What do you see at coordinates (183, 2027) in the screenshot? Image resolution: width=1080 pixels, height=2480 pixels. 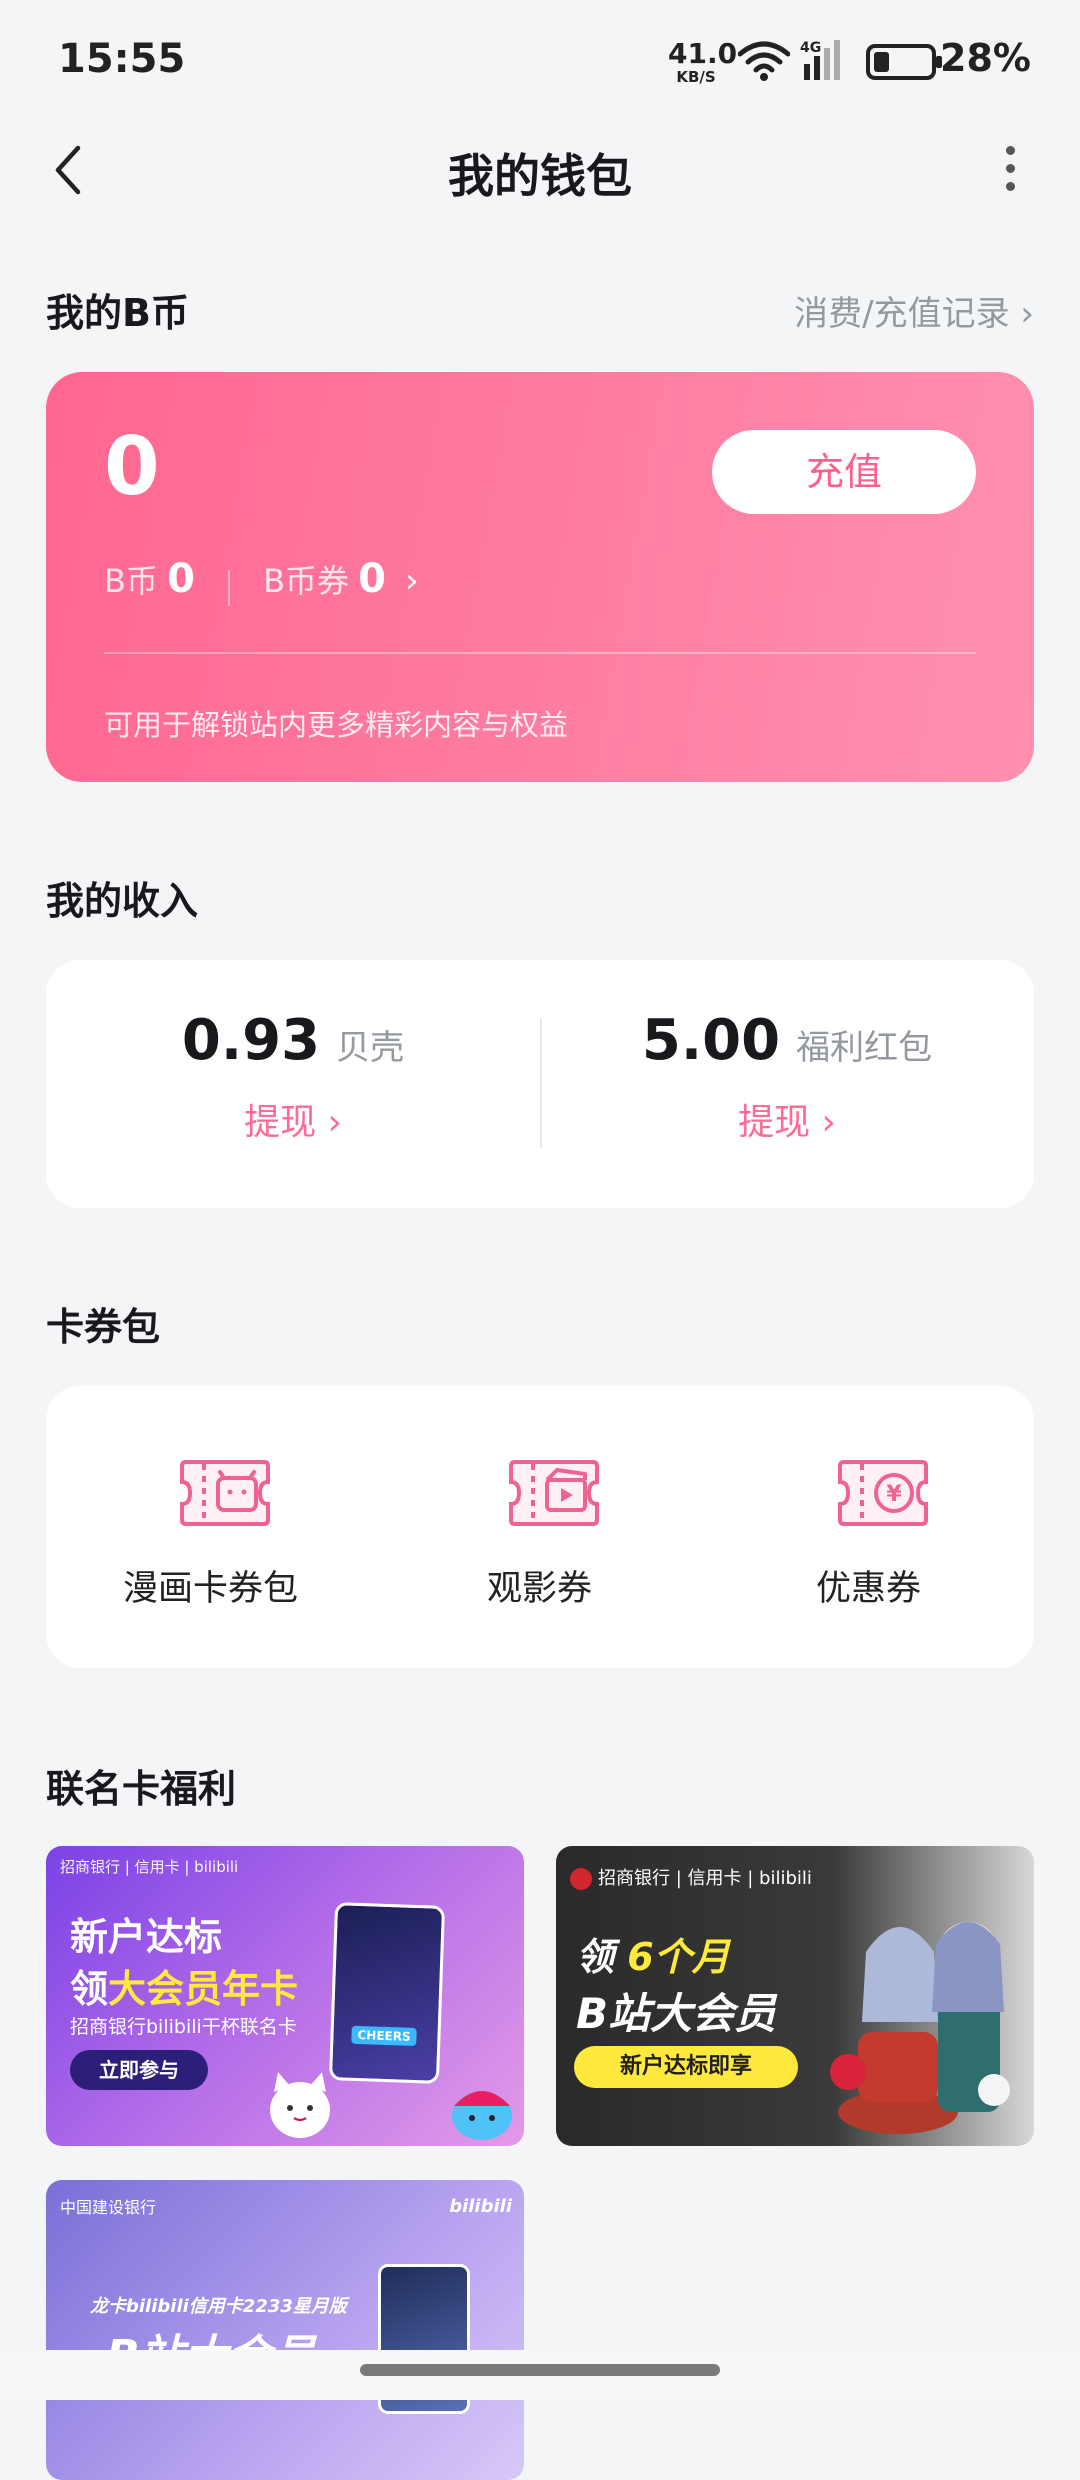 I see `banner-subtitle: 招商银行bilibili干杯联名卡` at bounding box center [183, 2027].